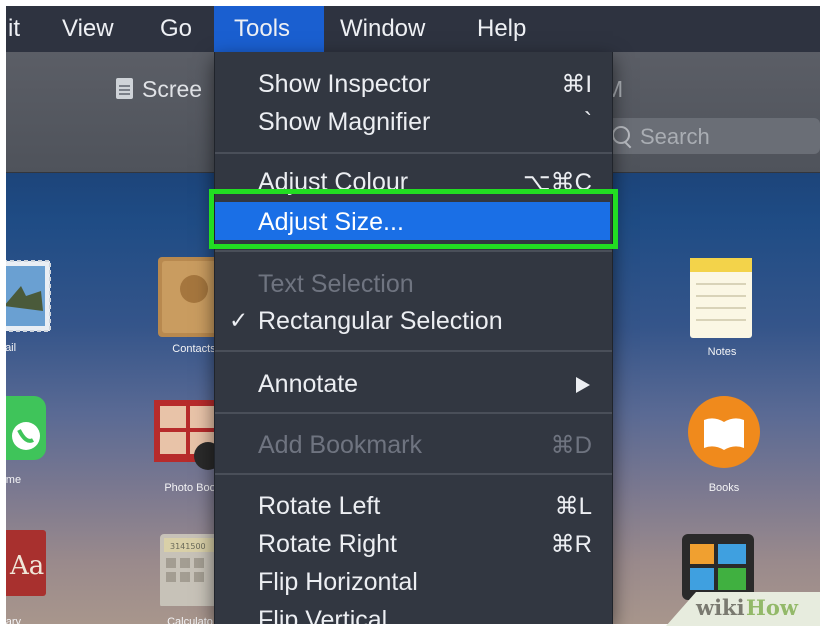 The image size is (820, 626). Describe the element at coordinates (583, 385) in the screenshot. I see `submenu-arrow-icon` at that location.